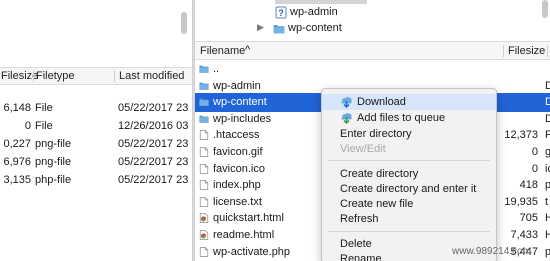 This screenshot has width=550, height=261. Describe the element at coordinates (521, 135) in the screenshot. I see `file-size: 12,373` at that location.